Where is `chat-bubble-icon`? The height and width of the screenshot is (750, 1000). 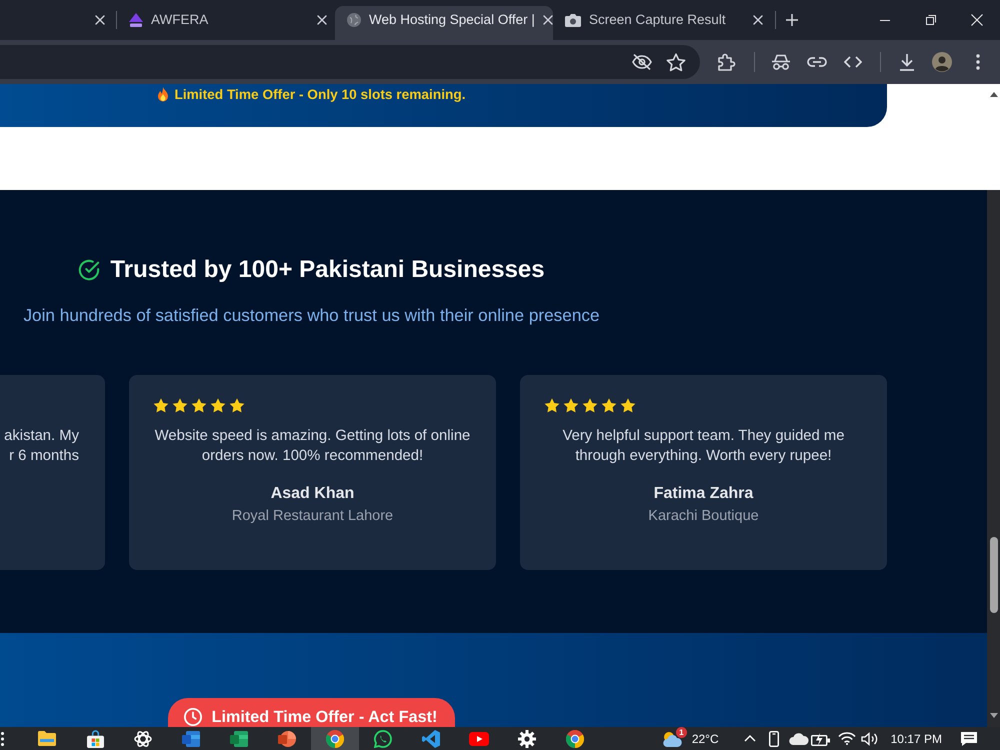
chat-bubble-icon is located at coordinates (383, 739).